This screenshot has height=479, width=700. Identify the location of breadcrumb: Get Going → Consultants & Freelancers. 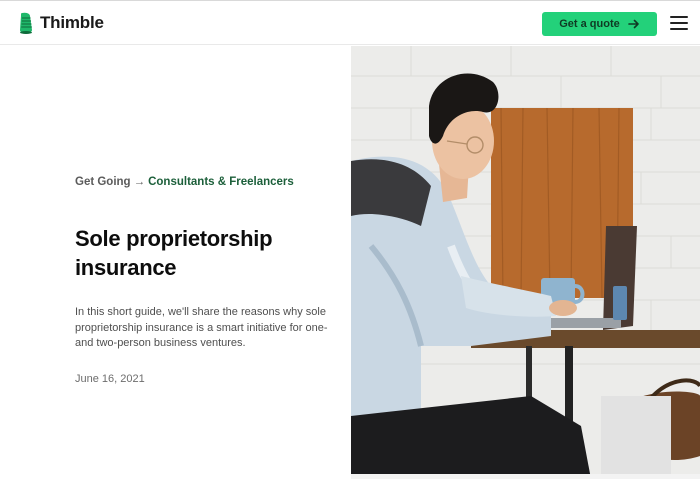
(184, 182).